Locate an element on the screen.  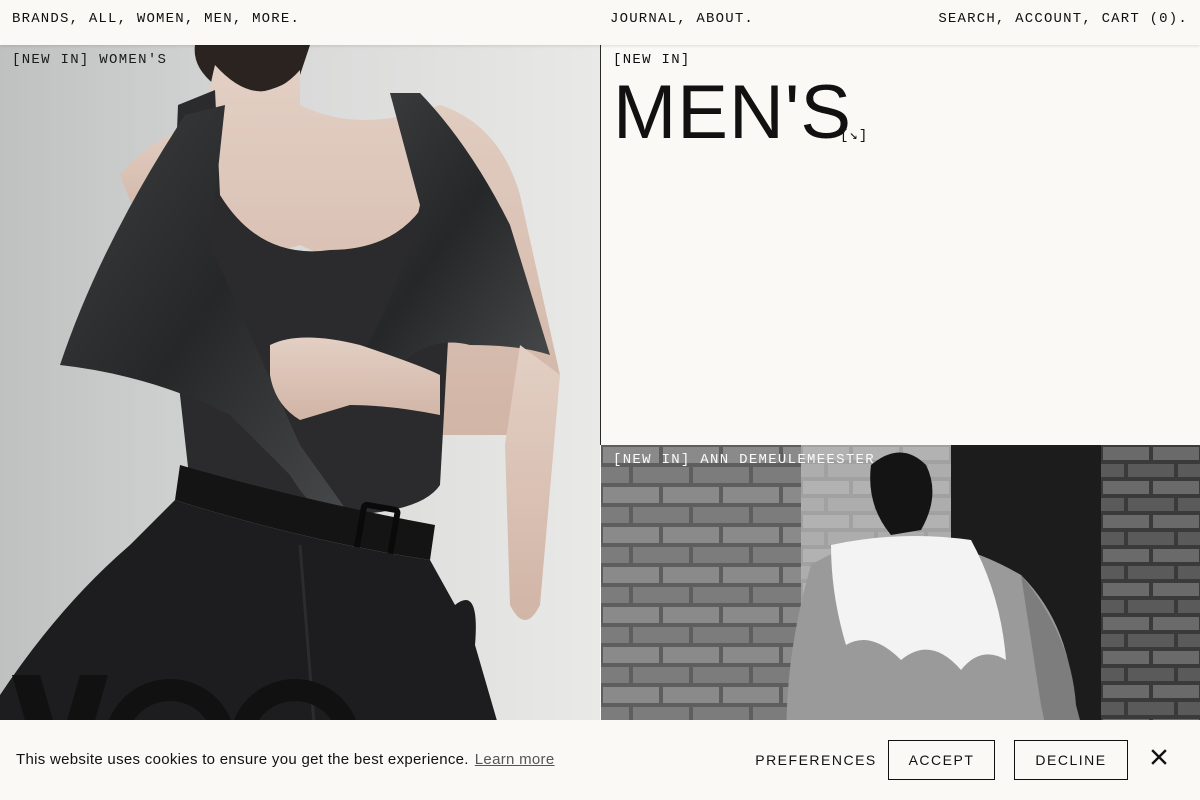
nav-about: ABOUT. is located at coordinates (725, 19).